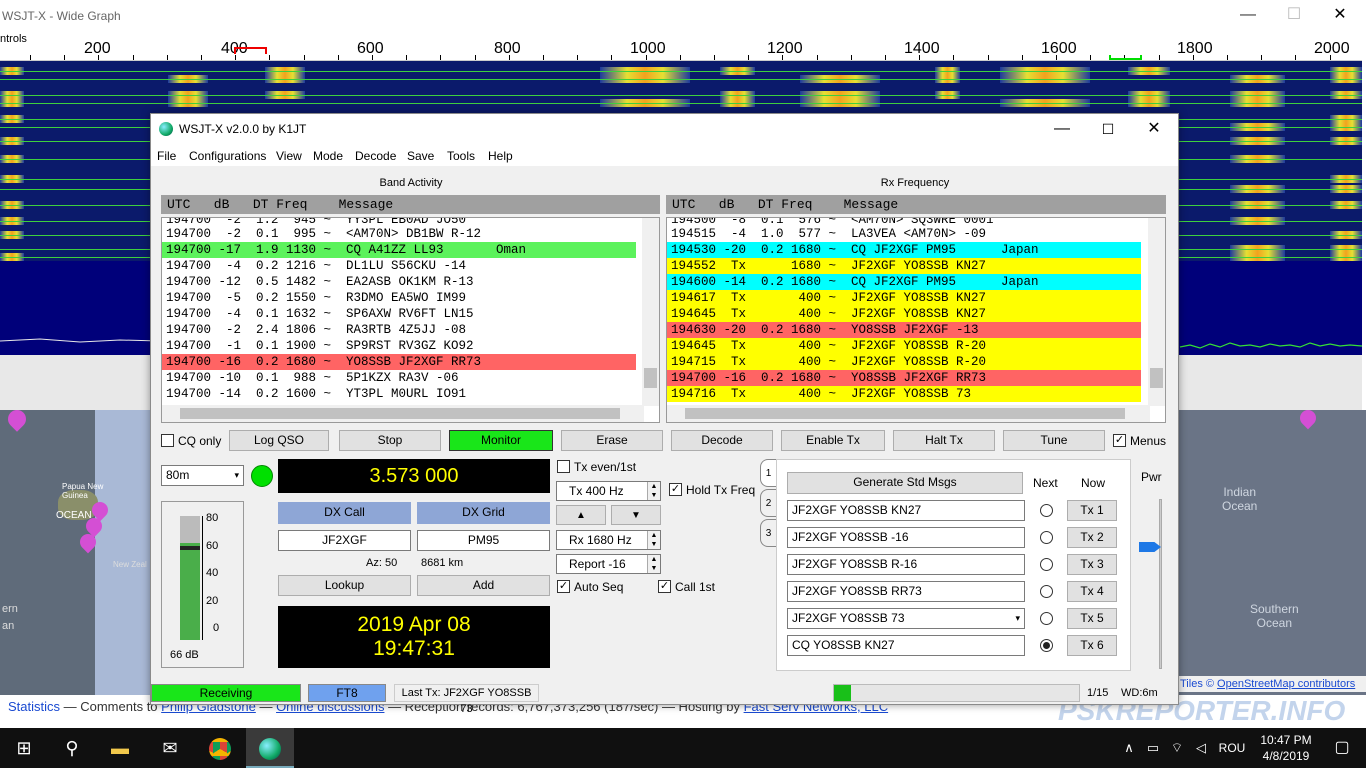 This screenshot has width=1366, height=768. I want to click on band-activity-vscroll, so click(650, 312).